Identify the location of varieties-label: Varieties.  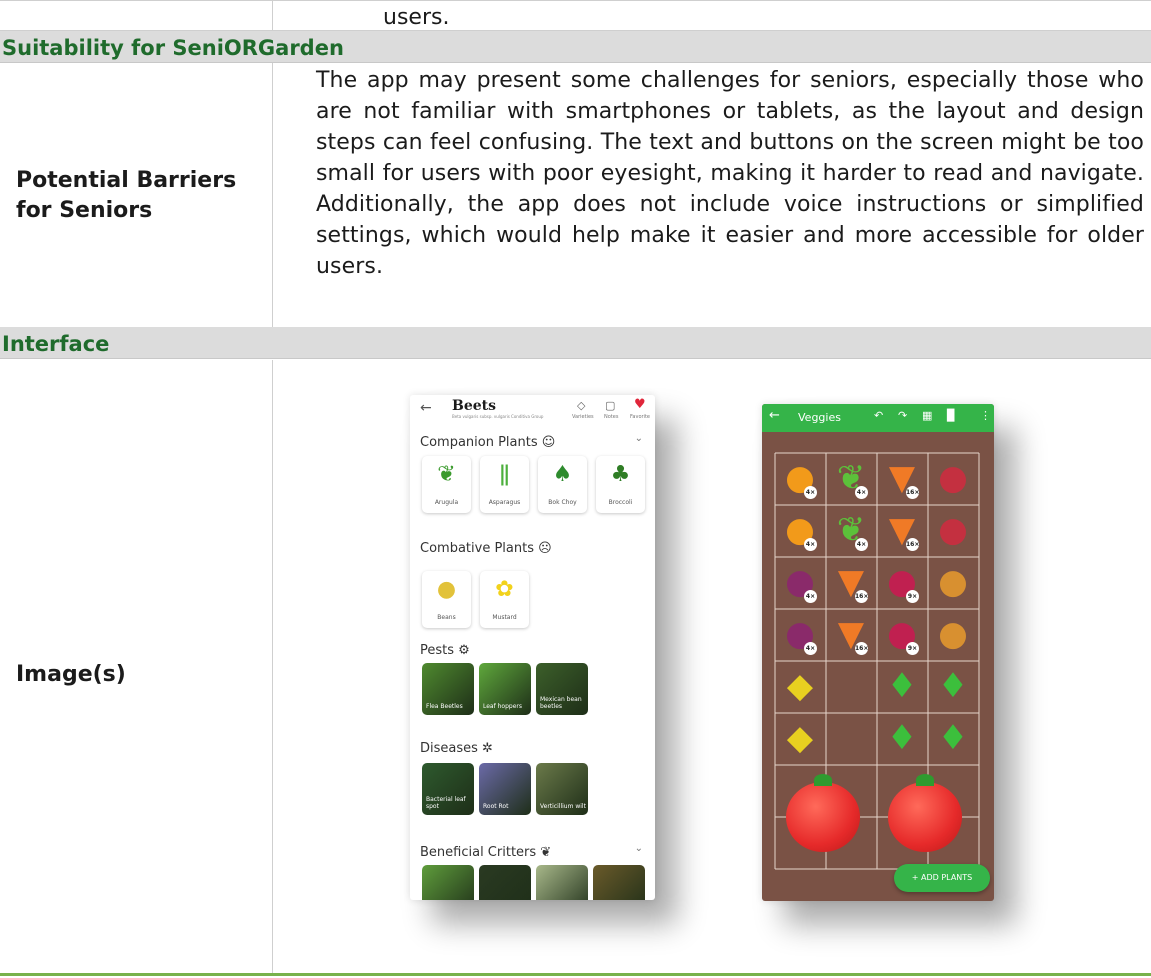
(583, 417).